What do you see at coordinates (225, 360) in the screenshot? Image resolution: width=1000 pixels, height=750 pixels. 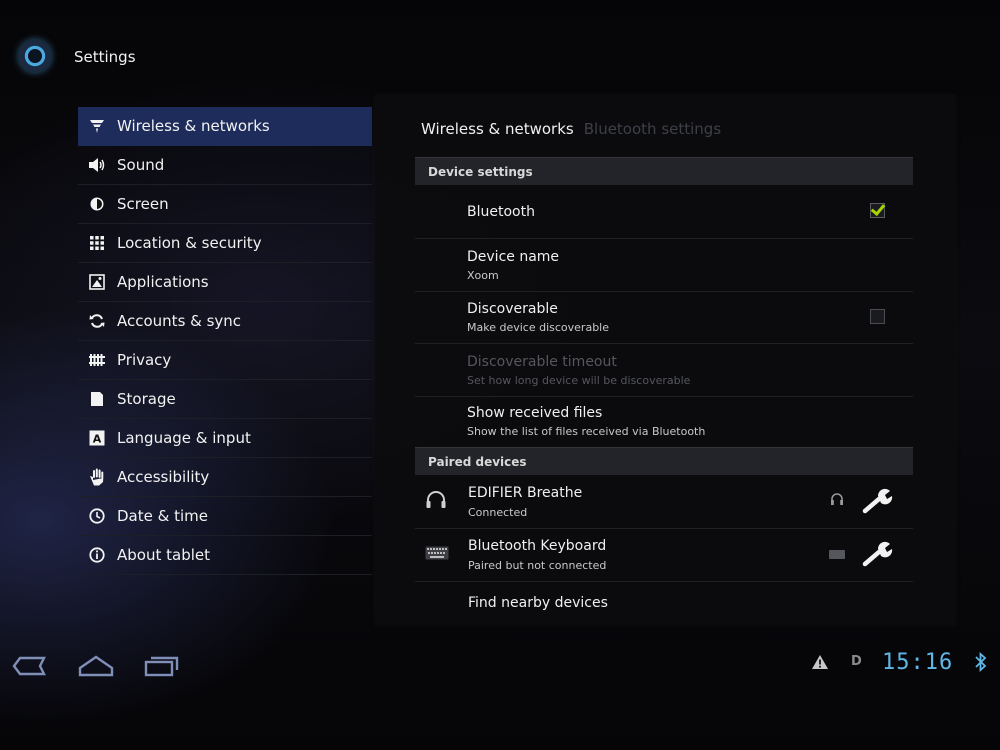 I see `menu-item-privacy: Privacy` at bounding box center [225, 360].